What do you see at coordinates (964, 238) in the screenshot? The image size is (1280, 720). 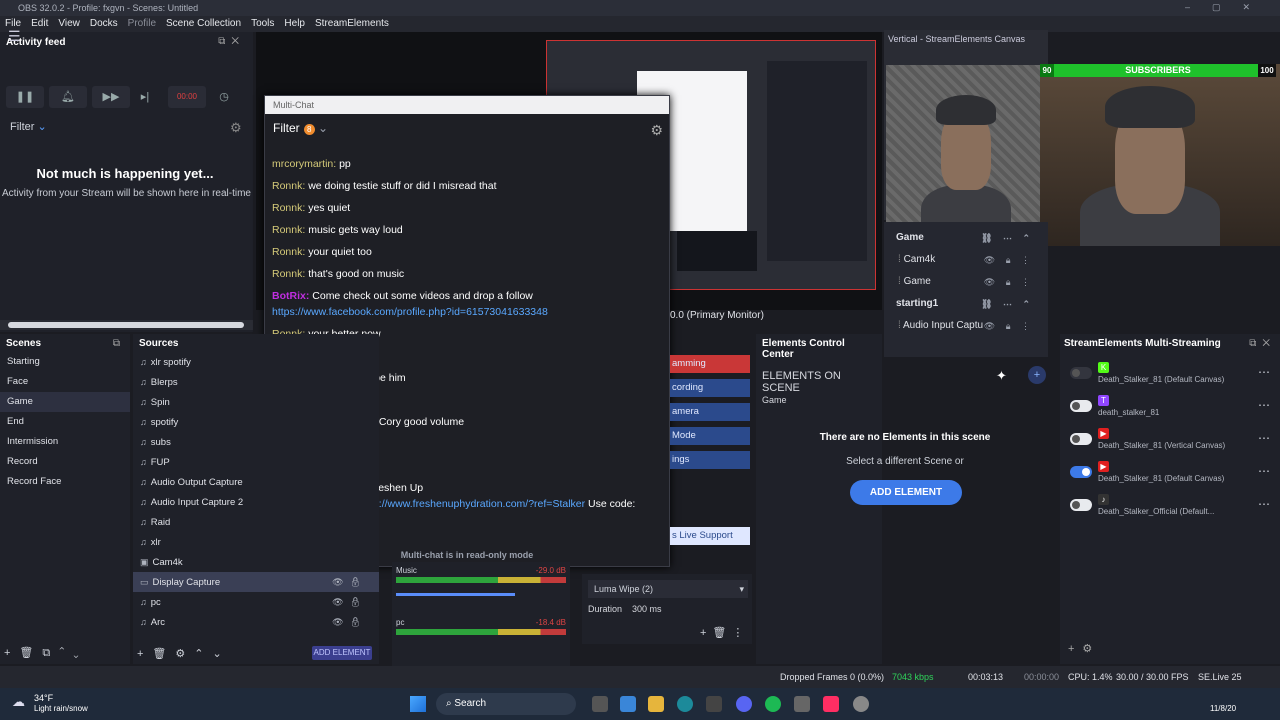 I see `scene-tree-group: Game ⛓ ⋯ ⌃` at bounding box center [964, 238].